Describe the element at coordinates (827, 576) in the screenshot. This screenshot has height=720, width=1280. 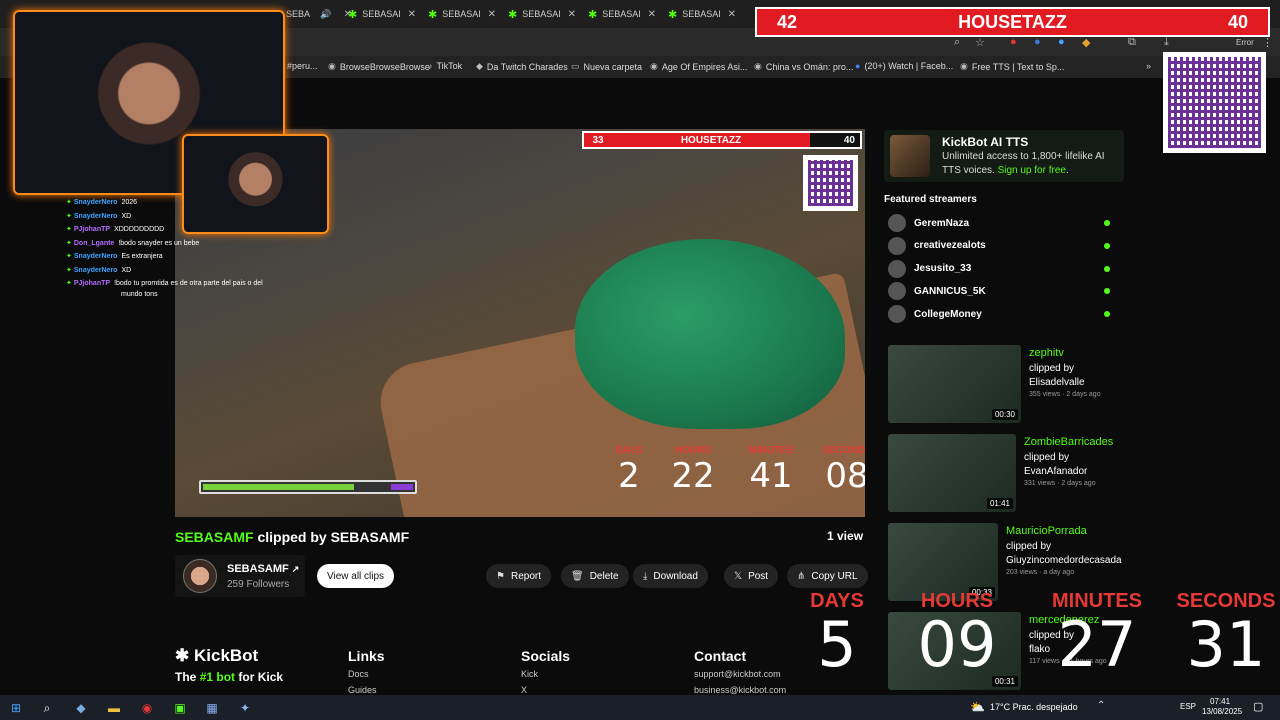
I see `copy-url-button: ⋔ Copy URL` at that location.